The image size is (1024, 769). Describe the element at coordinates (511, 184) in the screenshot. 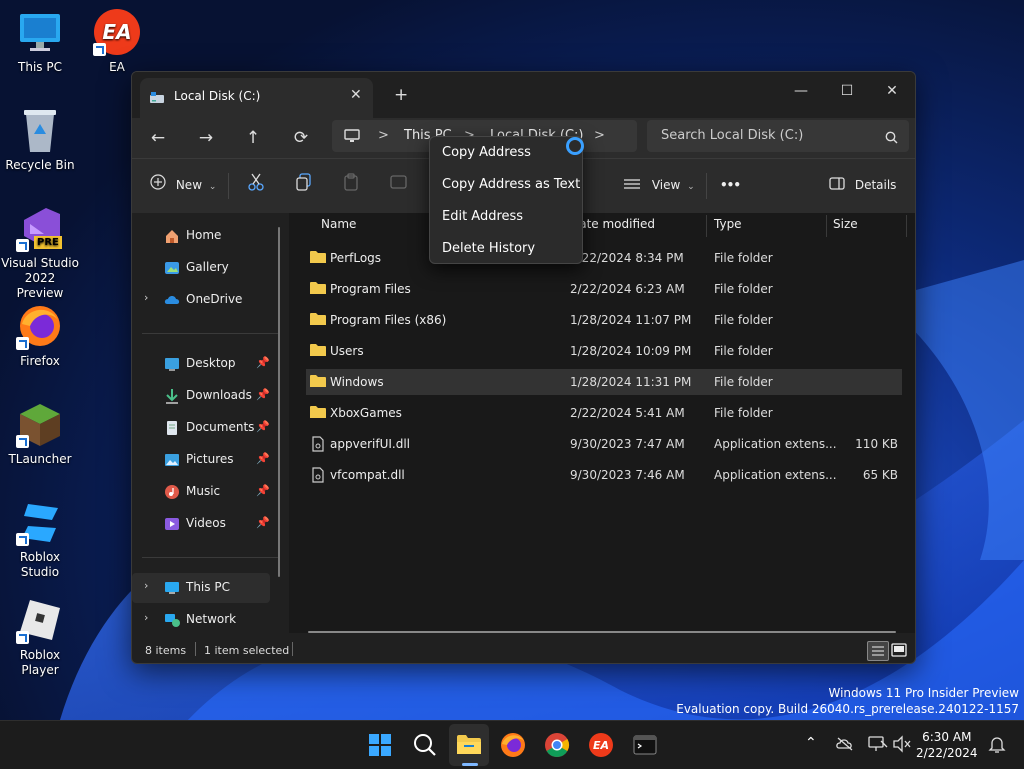

I see `menu-item-copy-address-as-text: Copy Address as Text` at that location.